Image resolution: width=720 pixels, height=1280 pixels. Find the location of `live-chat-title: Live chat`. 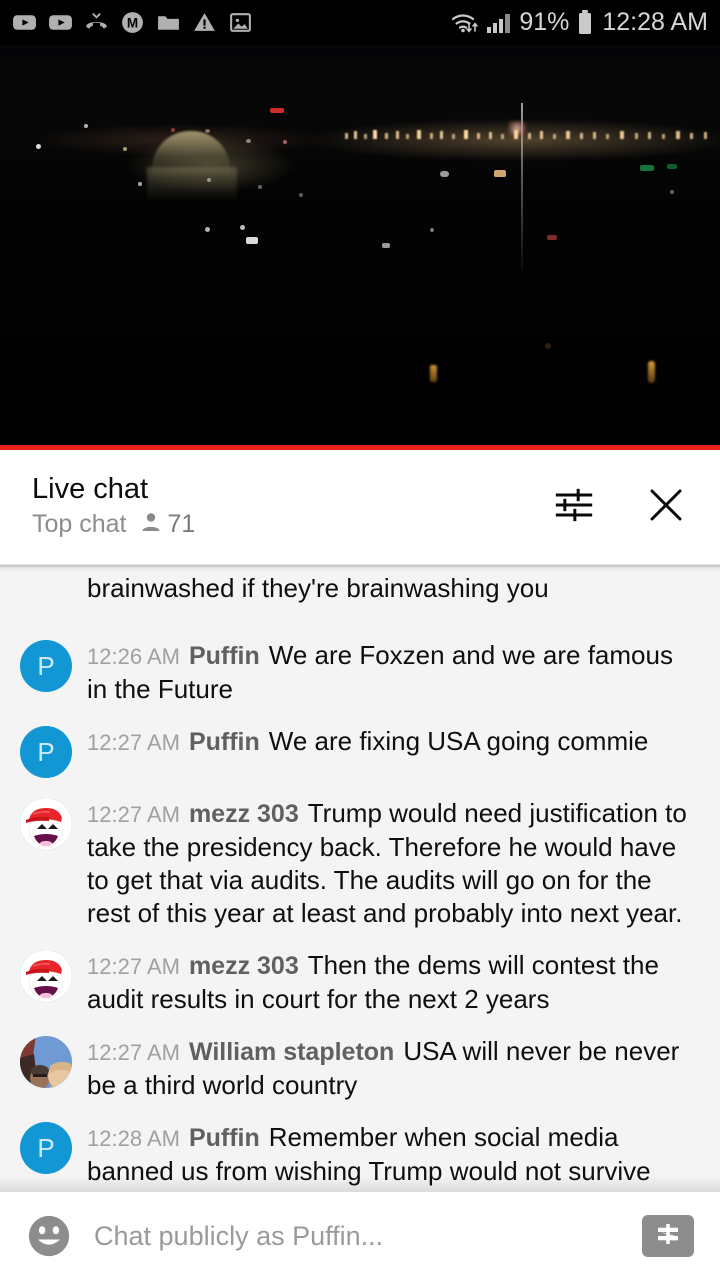

live-chat-title: Live chat is located at coordinates (90, 489).